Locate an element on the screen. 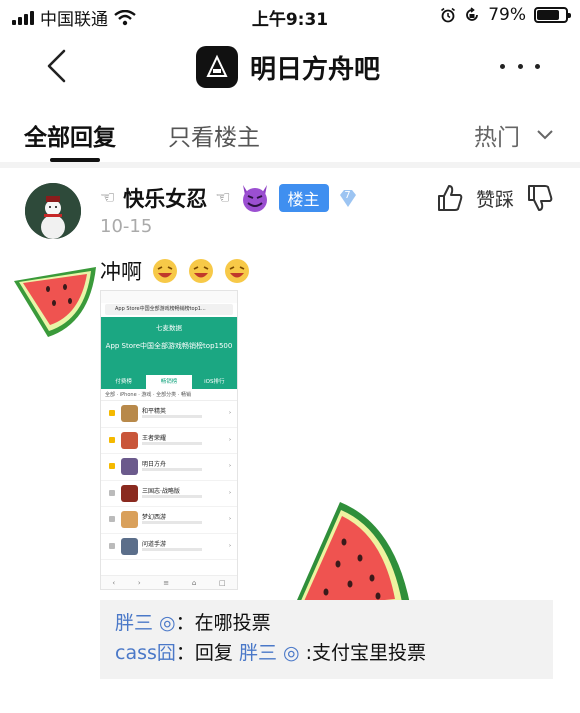 This screenshot has width=580, height=713. sub-reply: 胖三 ◎：在哪投票 is located at coordinates (326, 623).